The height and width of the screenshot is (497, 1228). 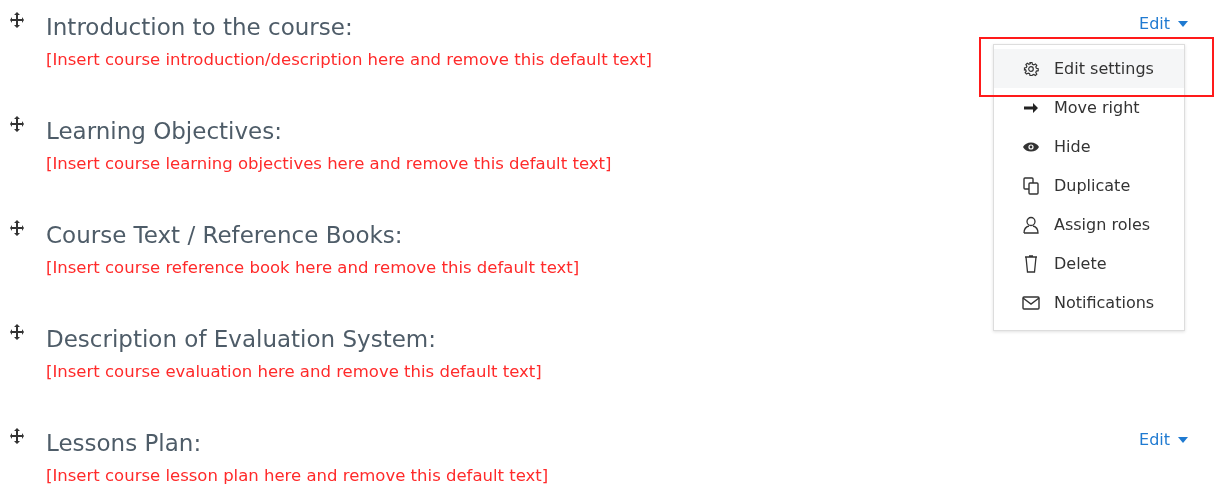 I want to click on envelope-icon, so click(x=1031, y=302).